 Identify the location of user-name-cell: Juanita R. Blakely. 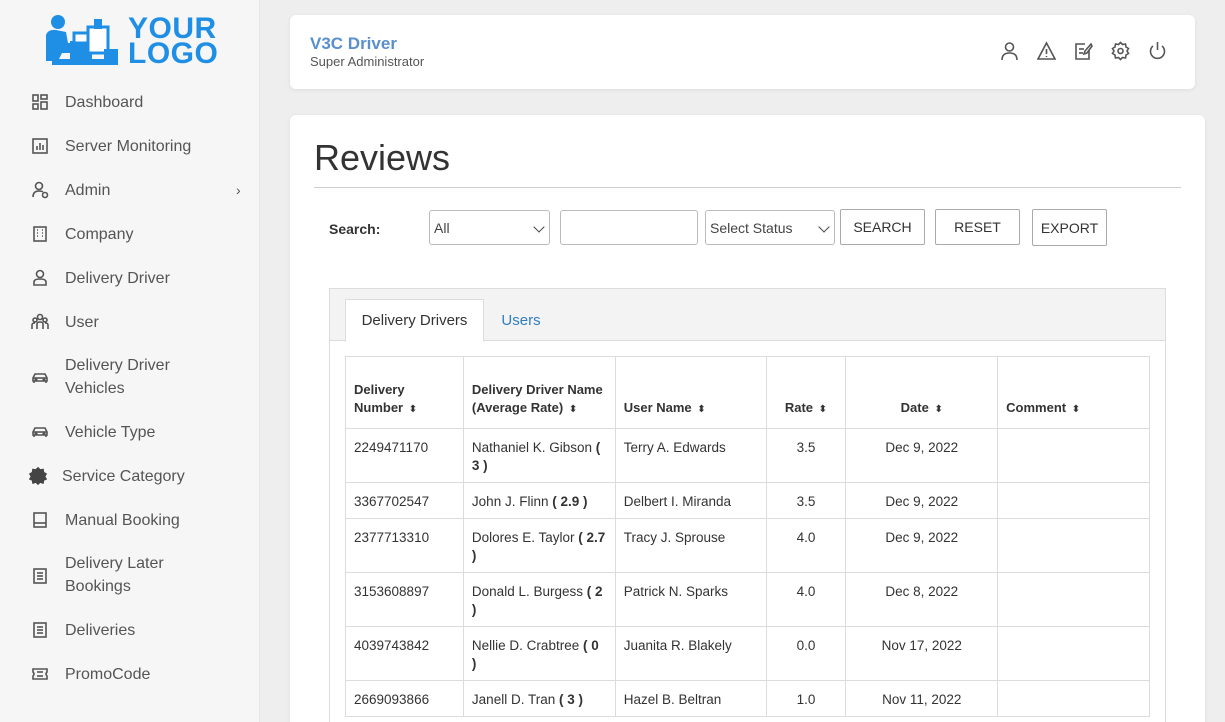
(690, 653).